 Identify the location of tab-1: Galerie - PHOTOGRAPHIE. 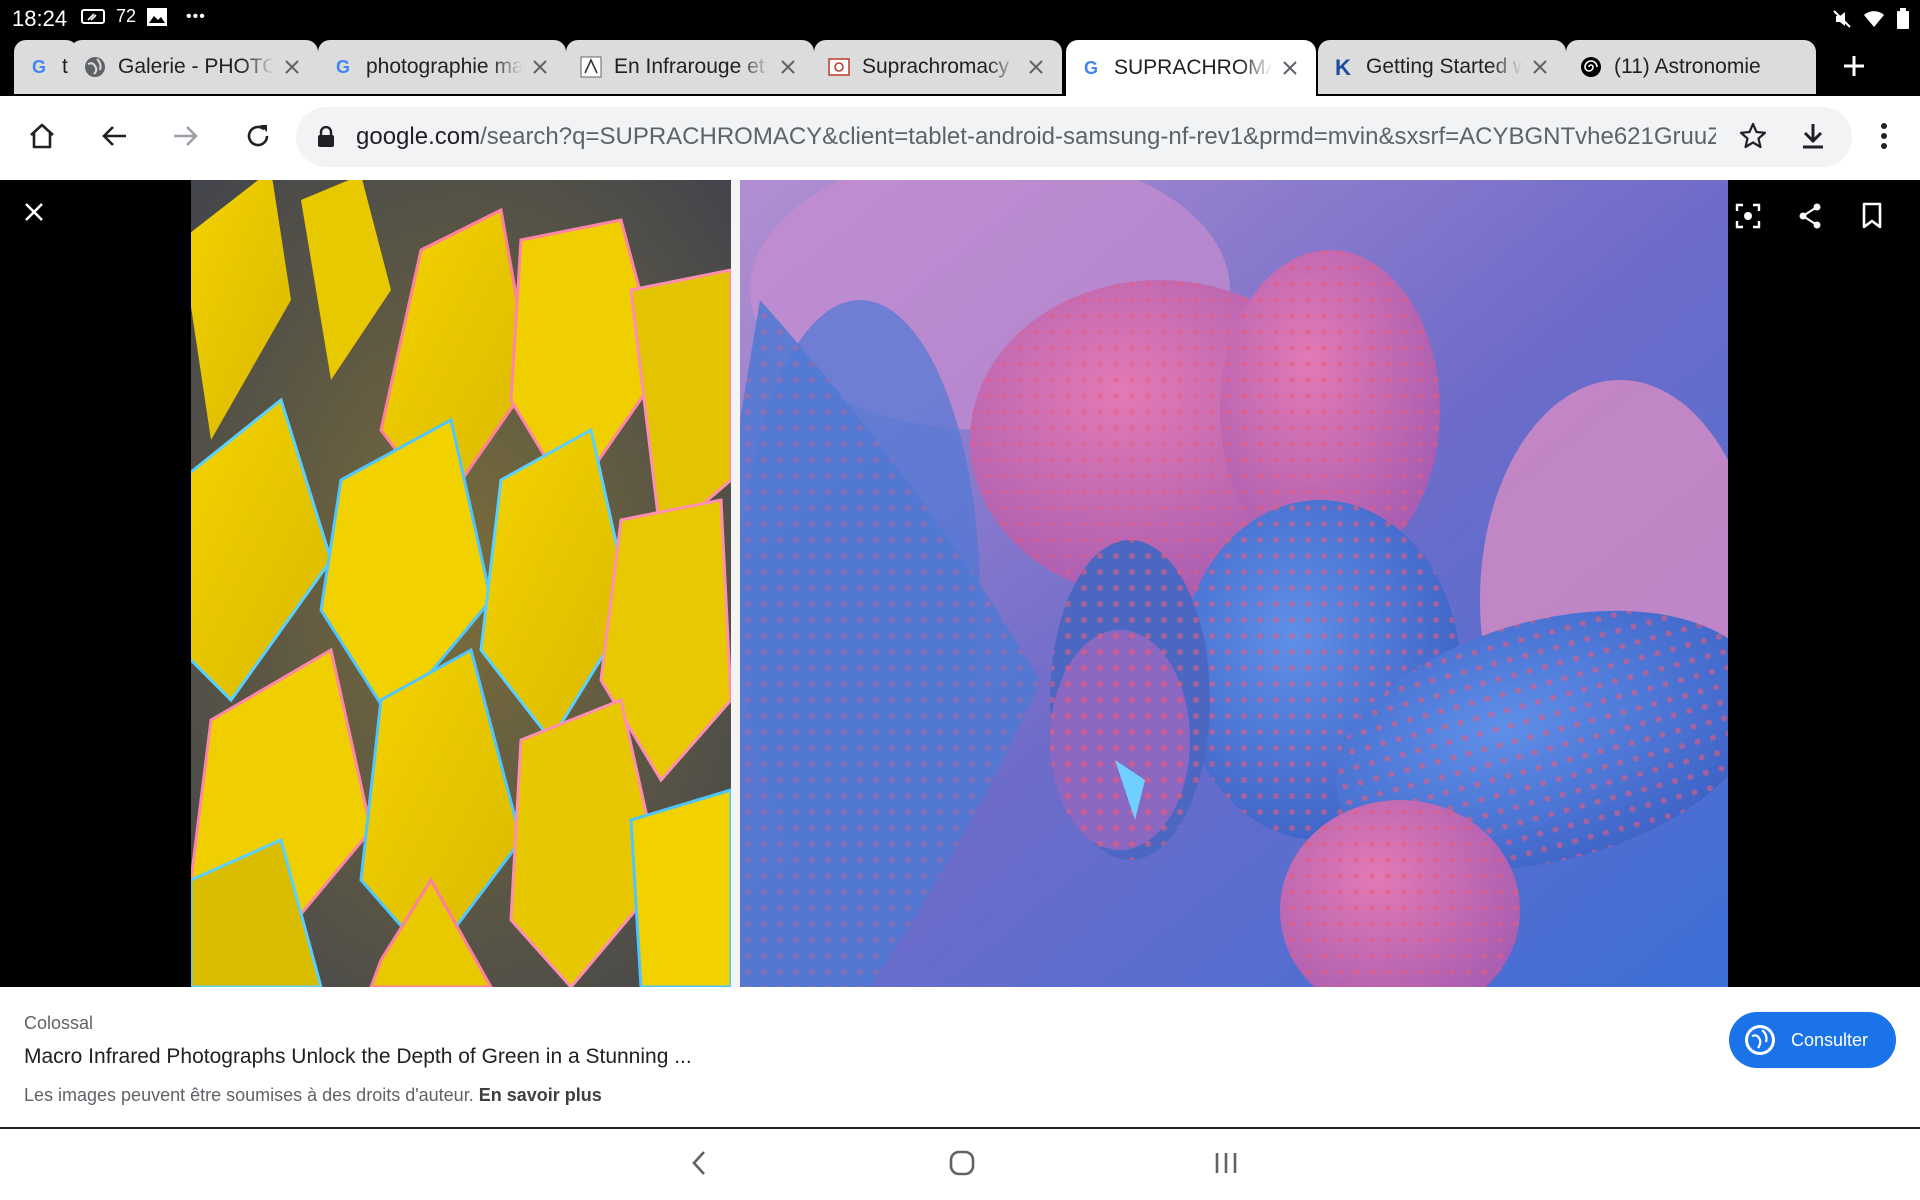
(194, 67).